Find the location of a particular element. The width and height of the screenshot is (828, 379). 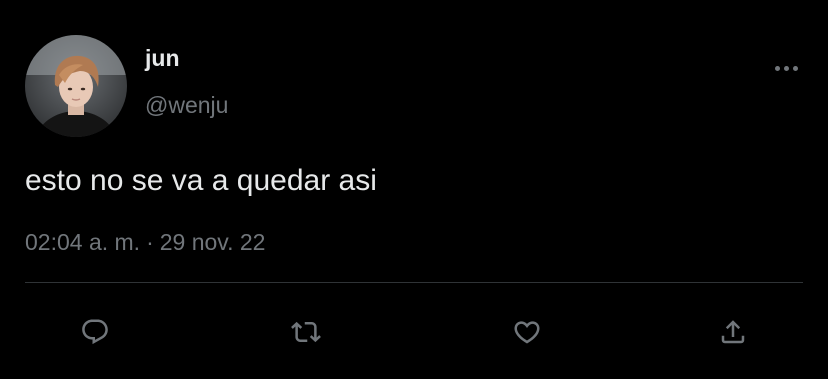

share-button is located at coordinates (733, 332).